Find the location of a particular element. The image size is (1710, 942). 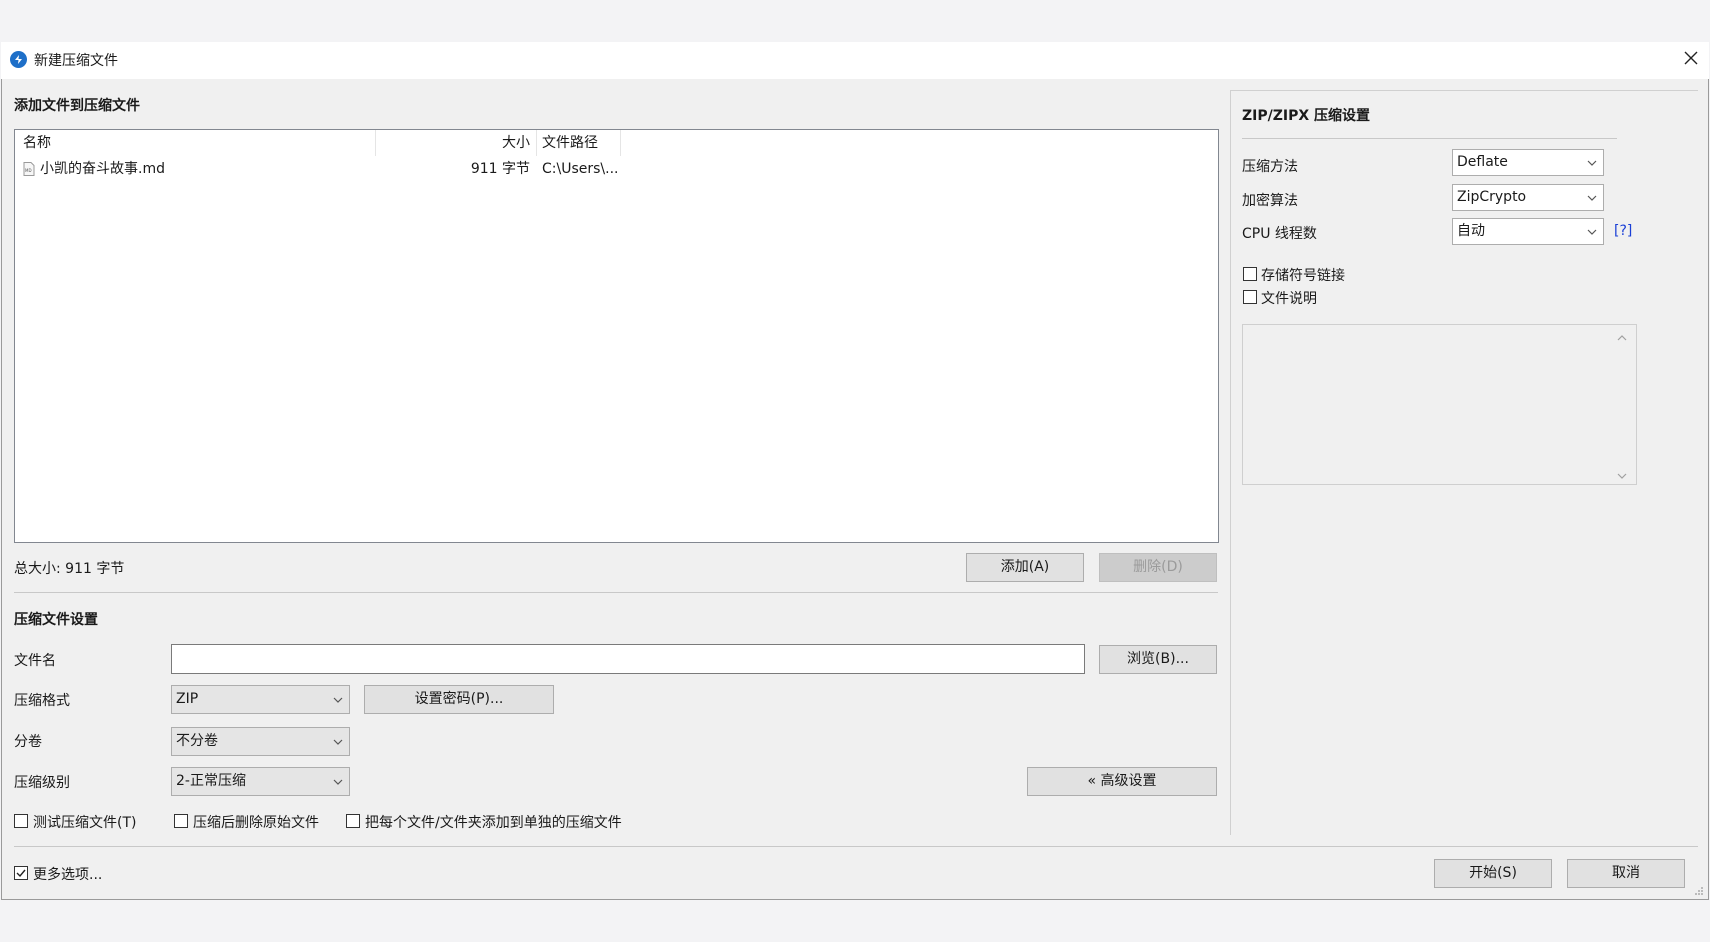

total-size-label: 总大小: 911 字节 is located at coordinates (69, 569).